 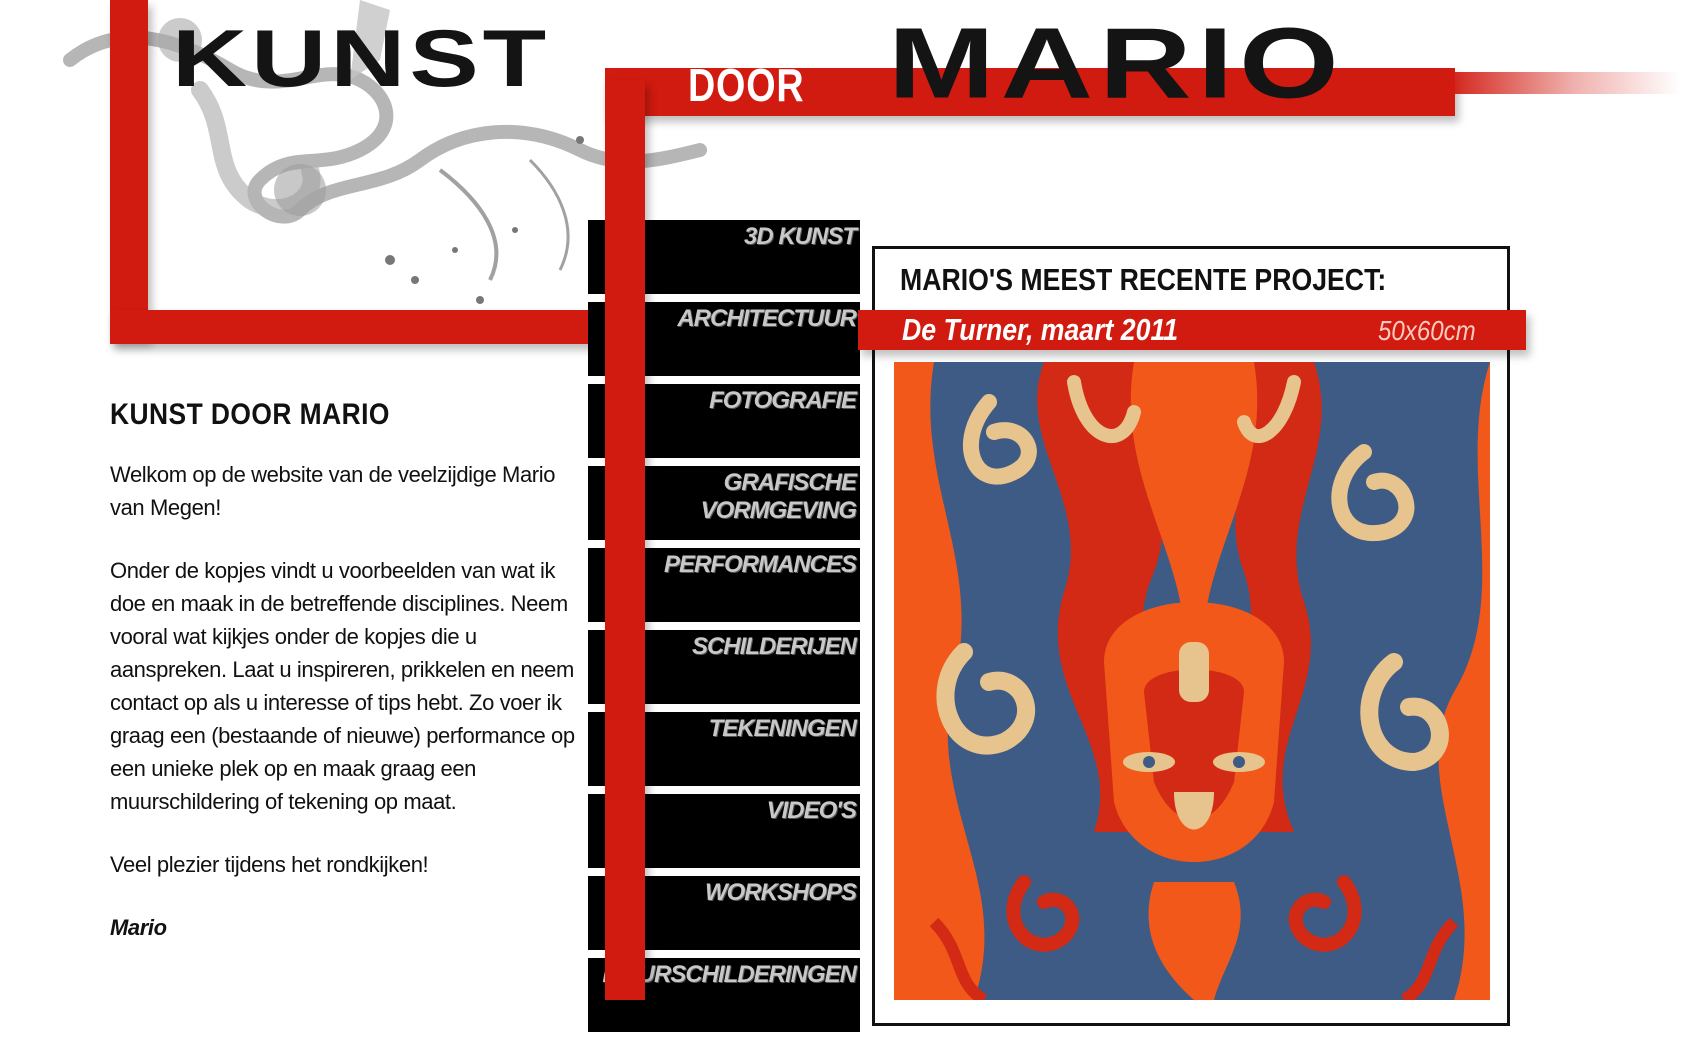 I want to click on nav-item-label: VIDEO'S, so click(x=811, y=810).